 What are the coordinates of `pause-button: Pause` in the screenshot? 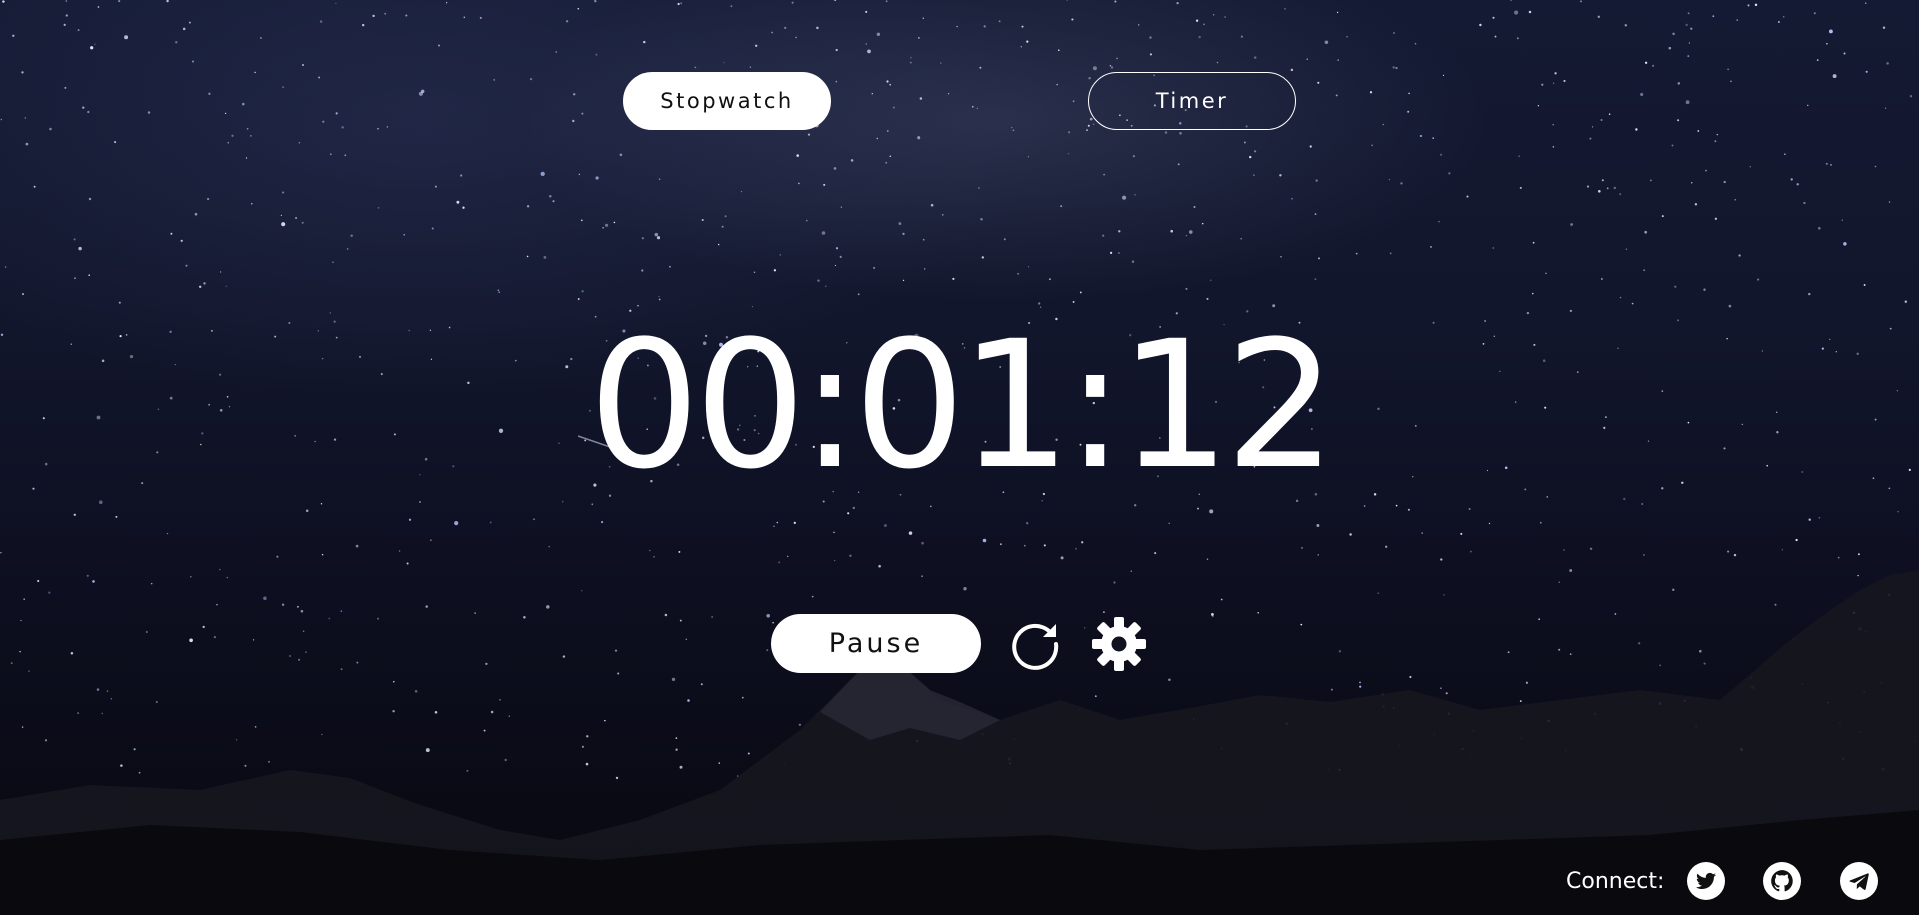 It's located at (876, 643).